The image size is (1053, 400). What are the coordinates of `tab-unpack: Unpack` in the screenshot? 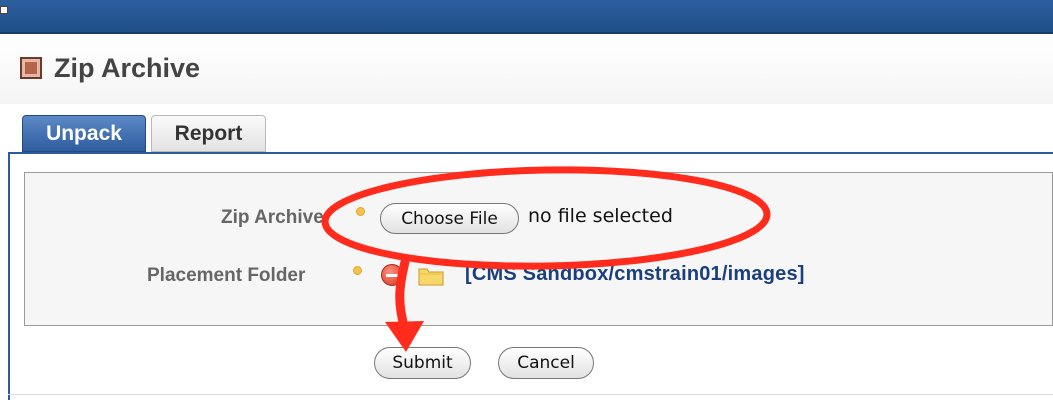 It's located at (84, 133).